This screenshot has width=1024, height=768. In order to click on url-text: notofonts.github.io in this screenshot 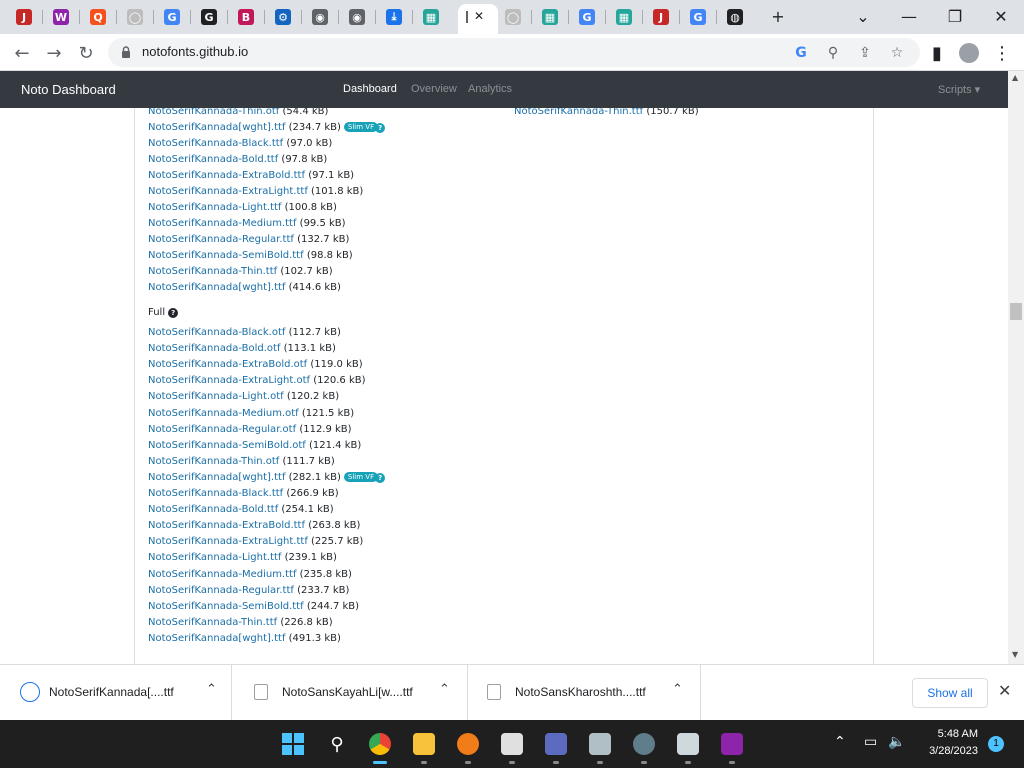, I will do `click(195, 51)`.